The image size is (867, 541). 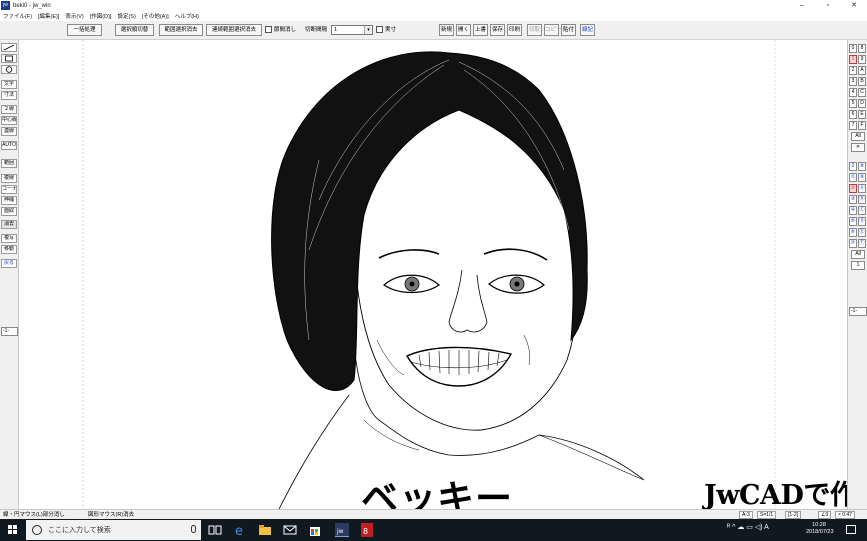 What do you see at coordinates (845, 515) in the screenshot?
I see `zoom-indicator: × 0.47` at bounding box center [845, 515].